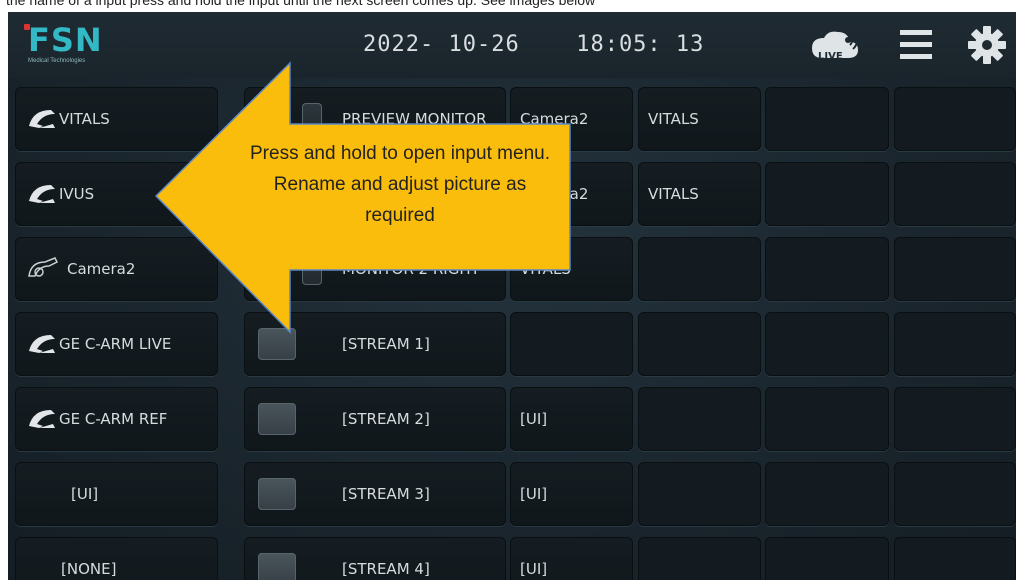 This screenshot has height=580, width=1019. Describe the element at coordinates (955, 558) in the screenshot. I see `route-cell-c6-r7` at that location.